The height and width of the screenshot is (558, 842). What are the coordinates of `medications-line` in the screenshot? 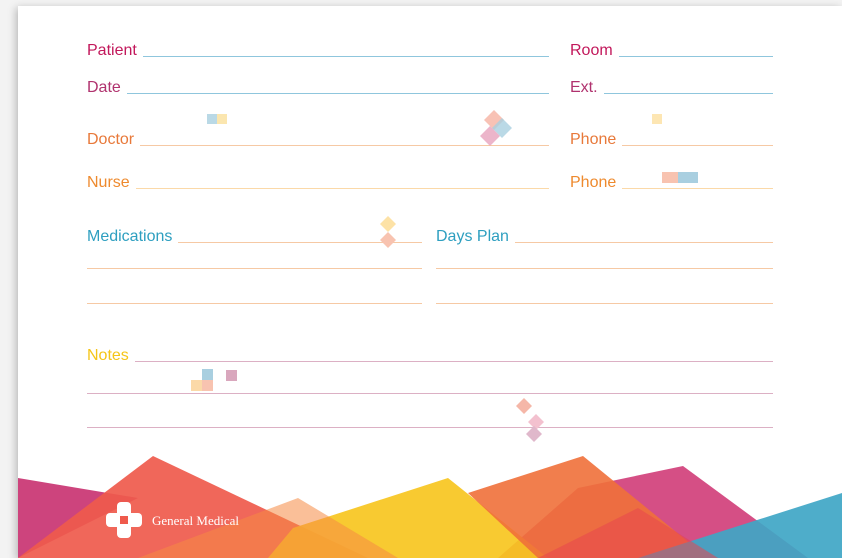 It's located at (300, 242).